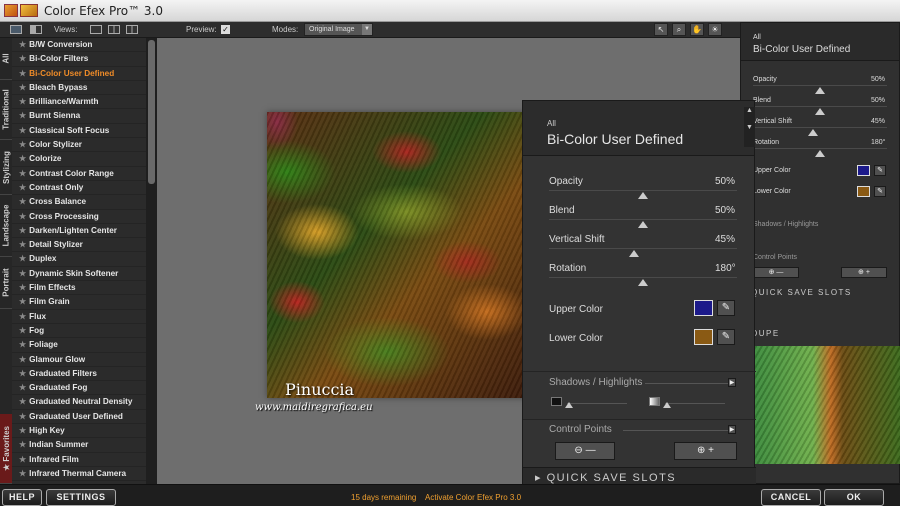 Image resolution: width=900 pixels, height=506 pixels. What do you see at coordinates (715, 29) in the screenshot?
I see `light-tool-icon: ☀` at bounding box center [715, 29].